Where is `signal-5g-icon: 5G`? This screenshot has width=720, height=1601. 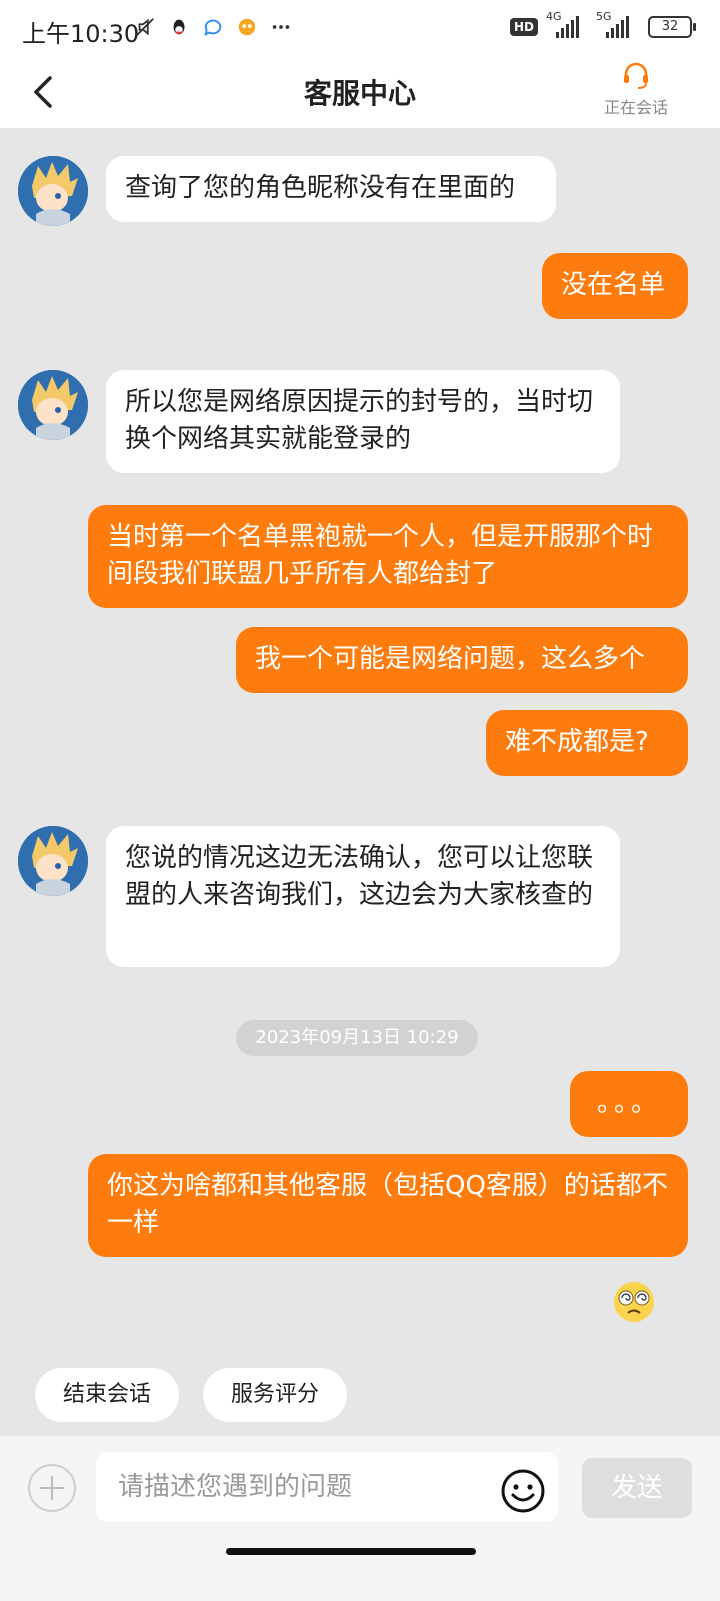 signal-5g-icon: 5G is located at coordinates (617, 24).